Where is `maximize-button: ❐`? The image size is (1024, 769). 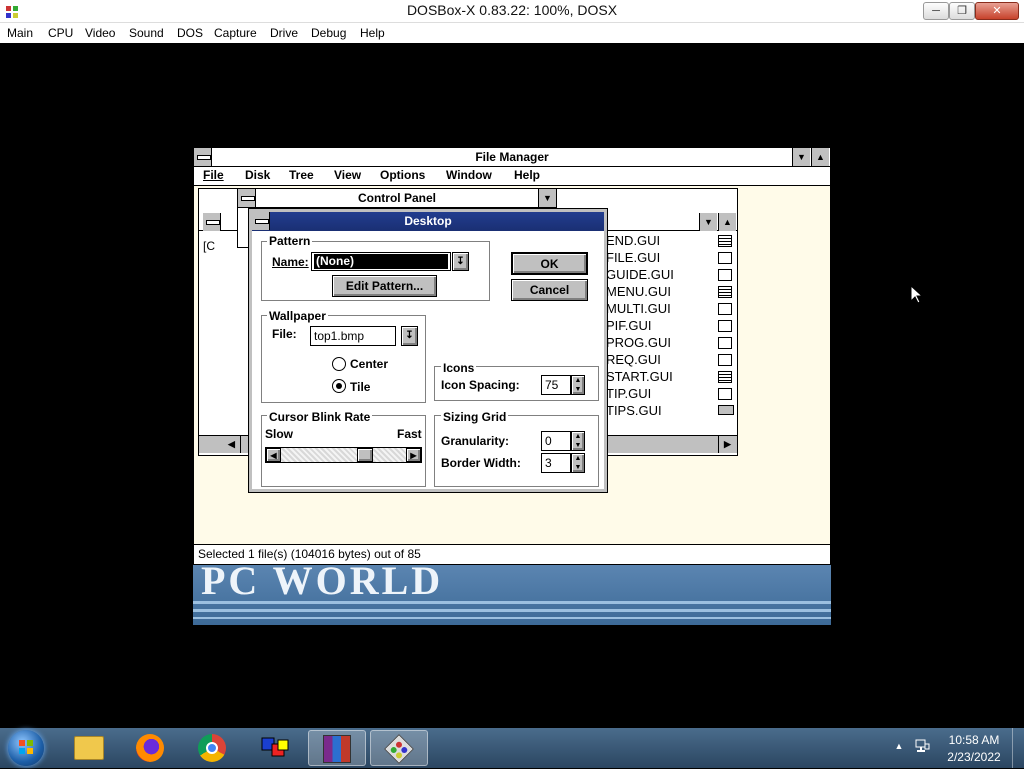
maximize-button: ❐ is located at coordinates (962, 11).